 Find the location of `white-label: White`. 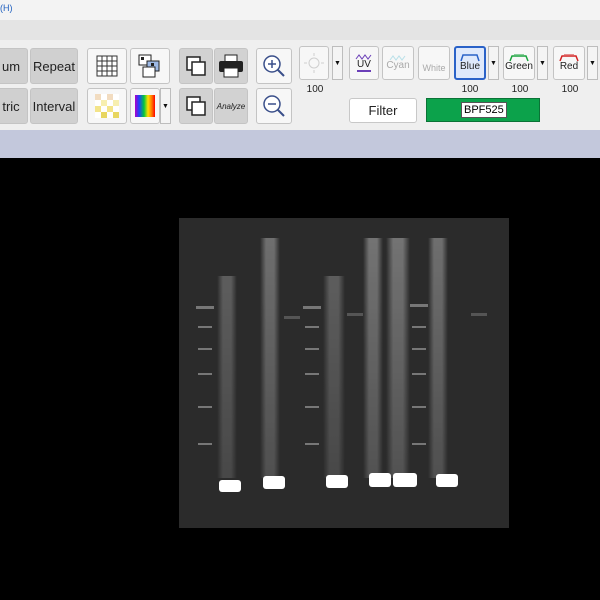

white-label: White is located at coordinates (434, 68).